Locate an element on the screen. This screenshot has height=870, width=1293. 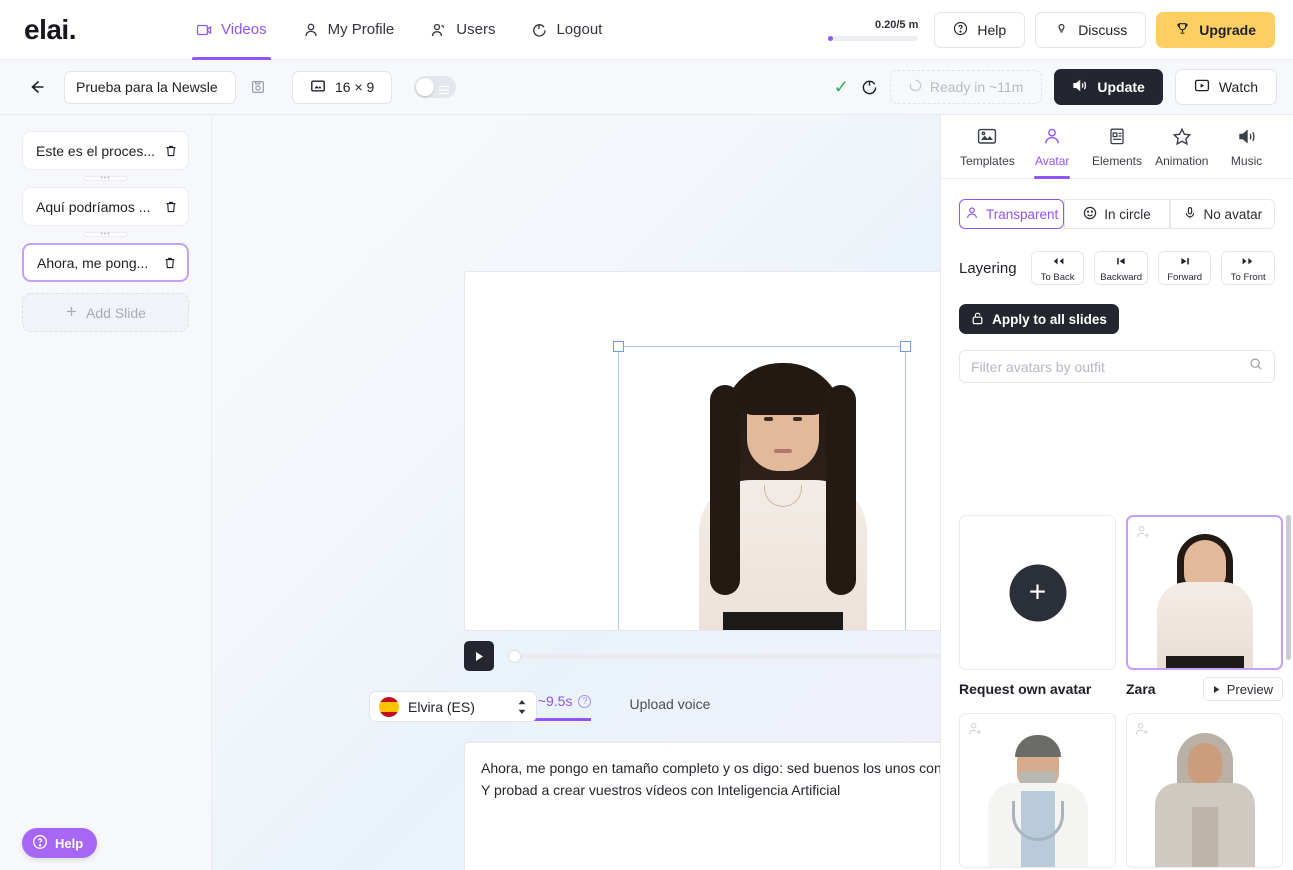
avatar-meta: Request own avatar is located at coordinates (1037, 689).